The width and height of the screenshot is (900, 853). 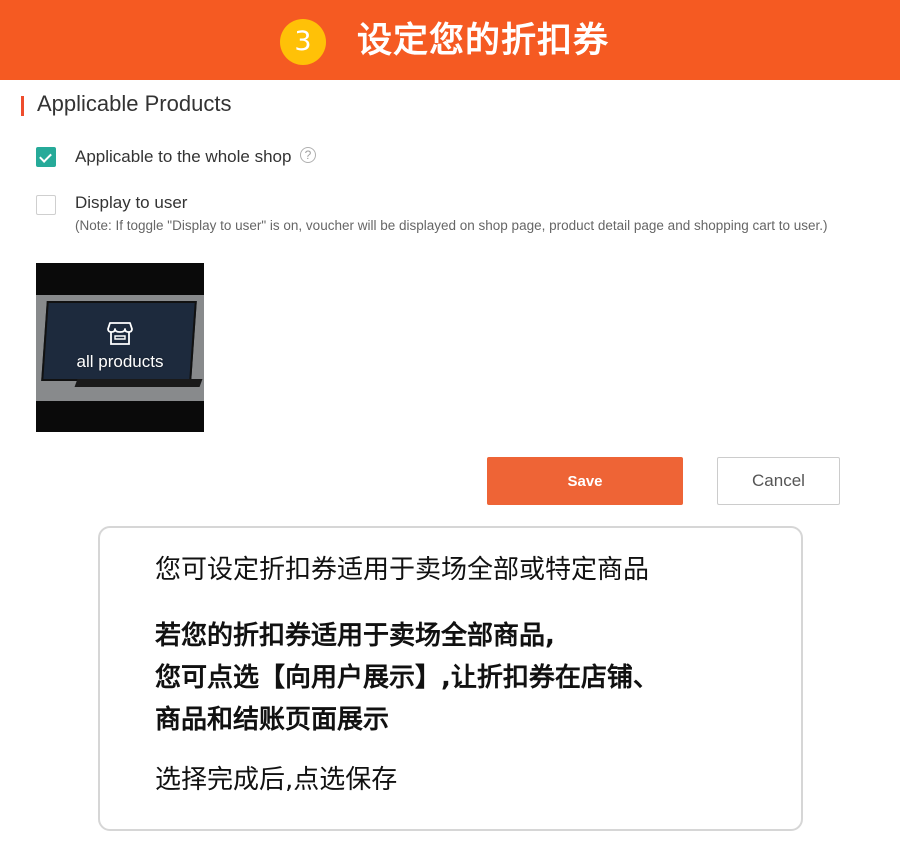 What do you see at coordinates (407, 678) in the screenshot?
I see `explanation-line-3: 您可点选【向用户展示】,让折扣券在店铺、` at bounding box center [407, 678].